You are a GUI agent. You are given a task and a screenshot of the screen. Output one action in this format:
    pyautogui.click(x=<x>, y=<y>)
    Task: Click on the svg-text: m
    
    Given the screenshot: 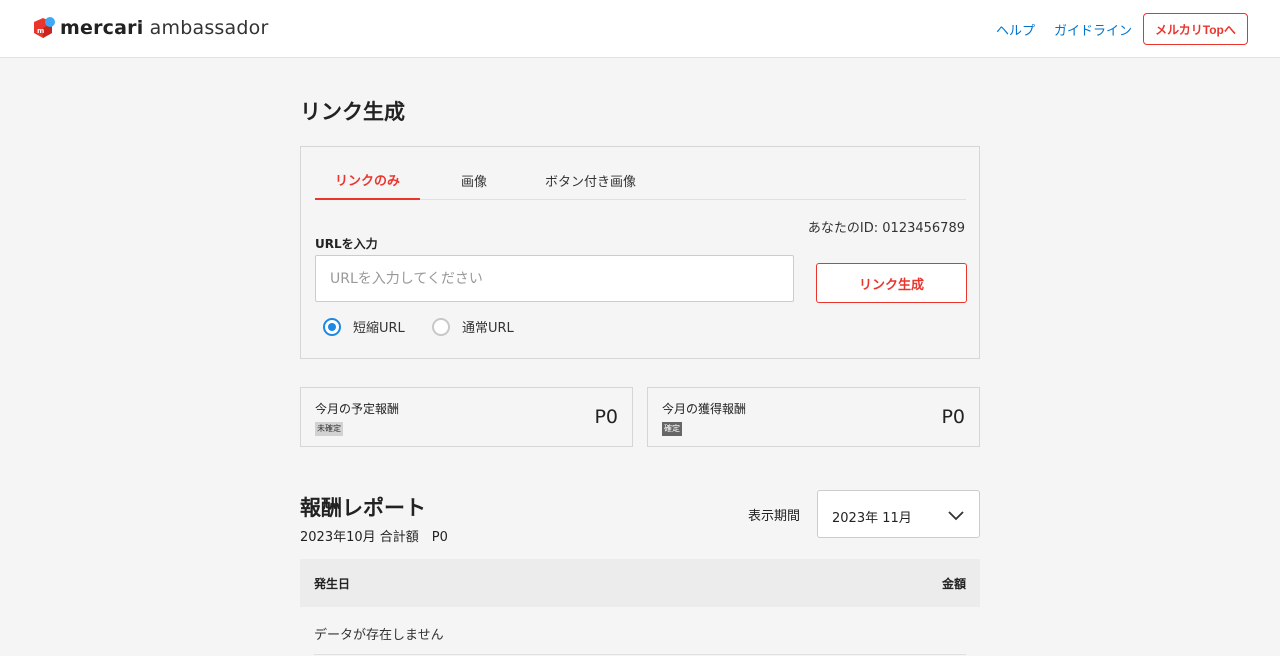 What is the action you would take?
    pyautogui.click(x=40, y=31)
    